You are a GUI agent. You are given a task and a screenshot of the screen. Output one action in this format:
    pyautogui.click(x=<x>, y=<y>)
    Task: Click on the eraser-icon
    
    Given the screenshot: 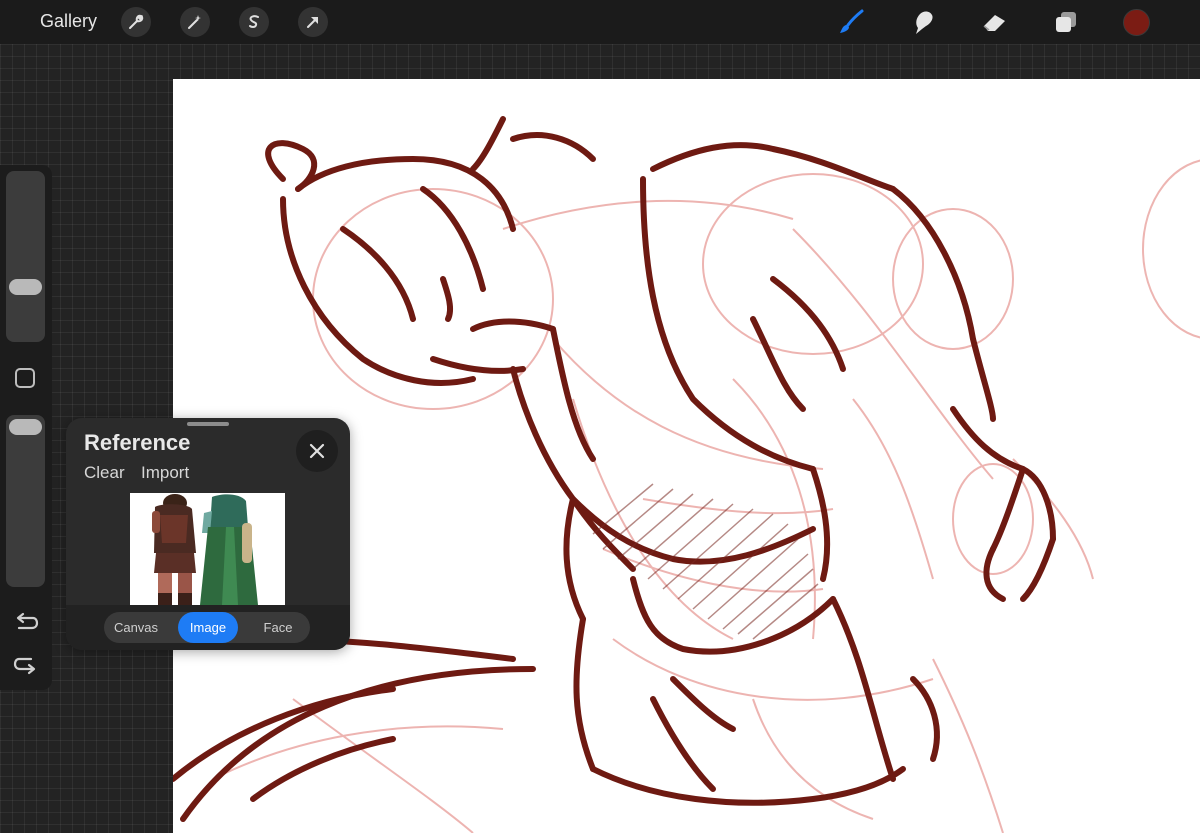 What is the action you would take?
    pyautogui.click(x=995, y=22)
    